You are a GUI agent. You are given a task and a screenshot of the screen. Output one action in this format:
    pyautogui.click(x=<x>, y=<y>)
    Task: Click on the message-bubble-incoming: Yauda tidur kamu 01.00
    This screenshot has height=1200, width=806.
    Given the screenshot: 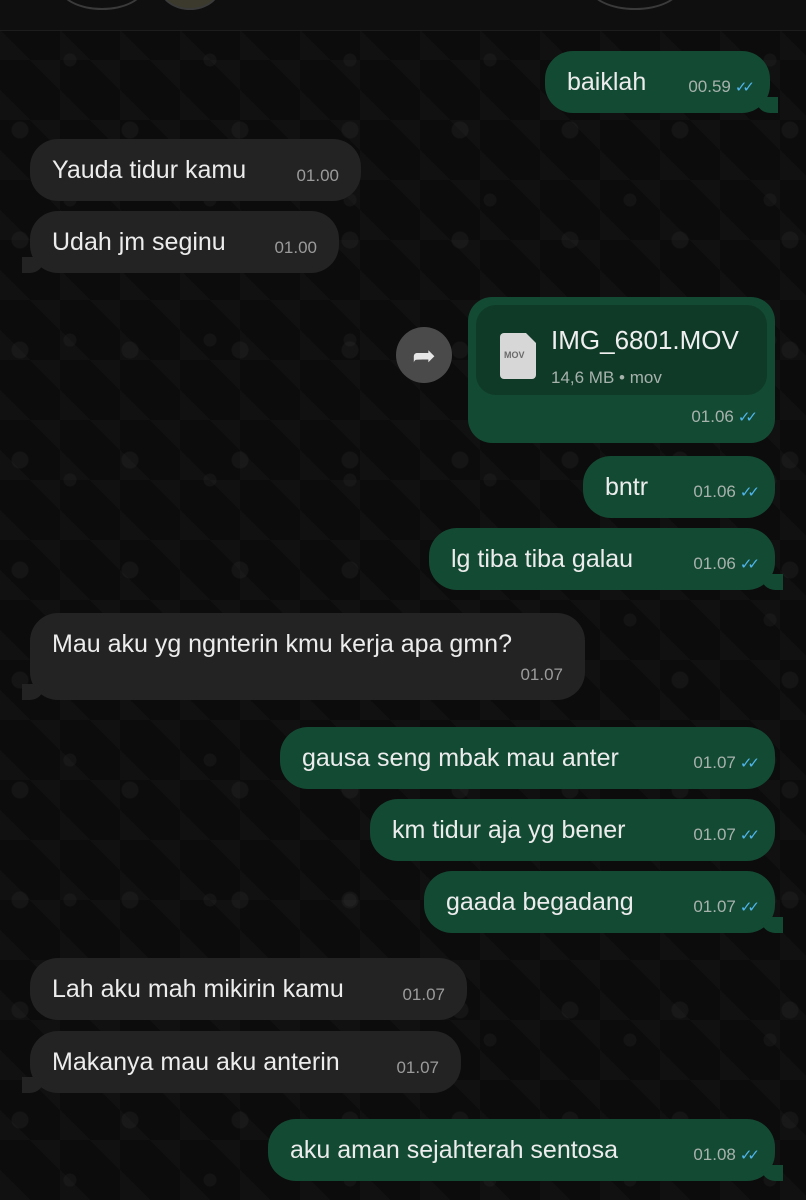 What is the action you would take?
    pyautogui.click(x=195, y=170)
    